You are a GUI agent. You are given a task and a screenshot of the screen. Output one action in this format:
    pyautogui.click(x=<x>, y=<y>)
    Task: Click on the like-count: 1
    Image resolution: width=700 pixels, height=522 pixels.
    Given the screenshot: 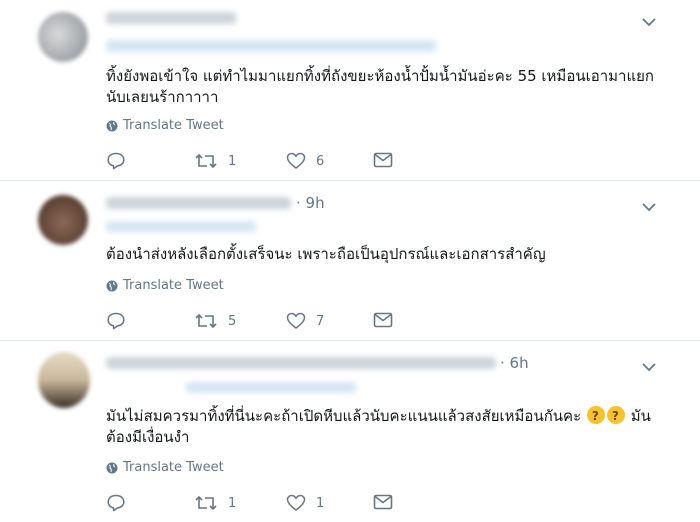 What is the action you would take?
    pyautogui.click(x=320, y=503)
    